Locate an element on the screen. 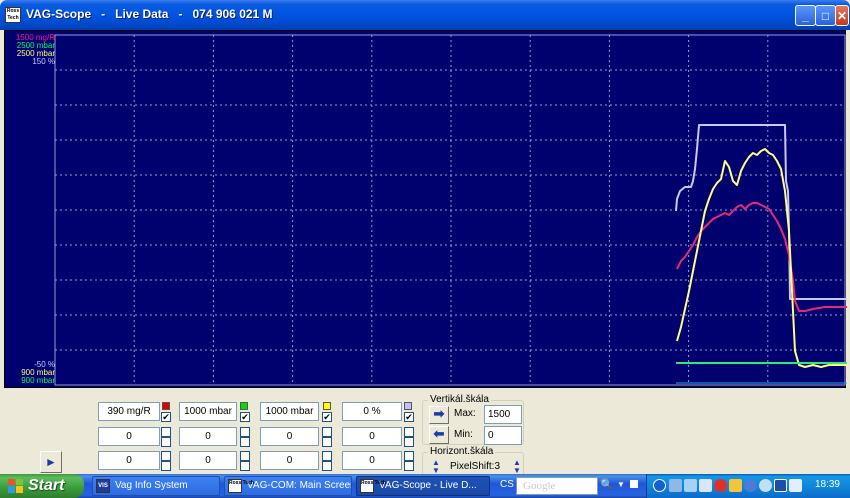 The height and width of the screenshot is (498, 850). start-button: Start is located at coordinates (42, 486).